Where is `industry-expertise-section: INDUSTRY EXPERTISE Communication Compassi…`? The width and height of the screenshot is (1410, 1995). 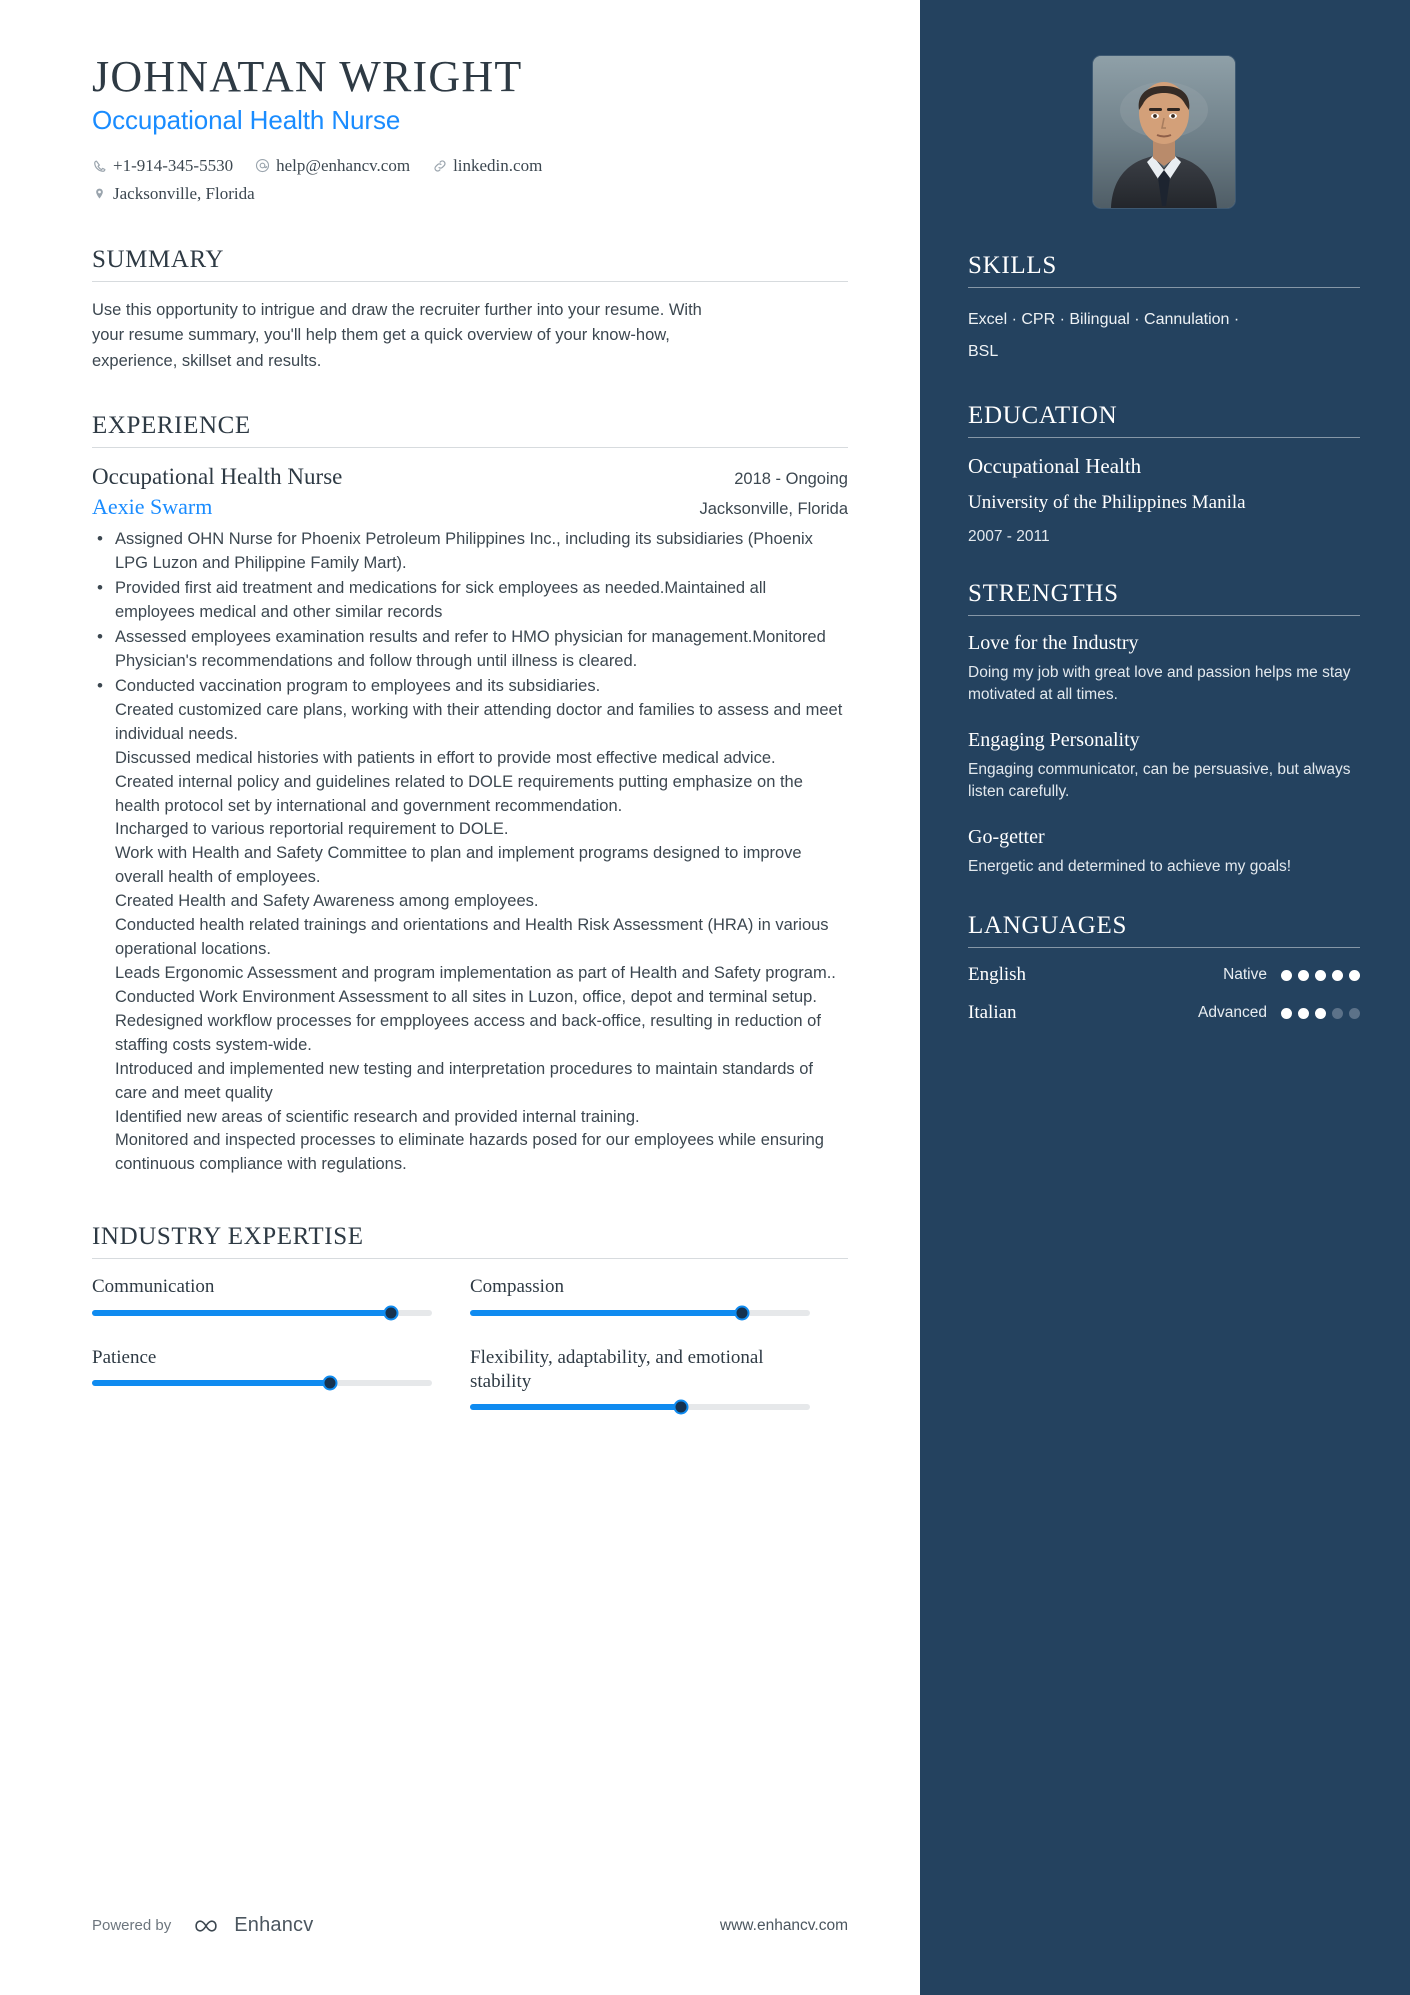 industry-expertise-section: INDUSTRY EXPERTISE Communication Compassi… is located at coordinates (470, 1331).